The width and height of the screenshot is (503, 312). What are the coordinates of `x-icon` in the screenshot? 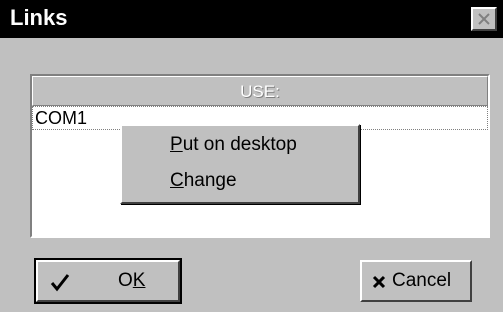 It's located at (379, 282).